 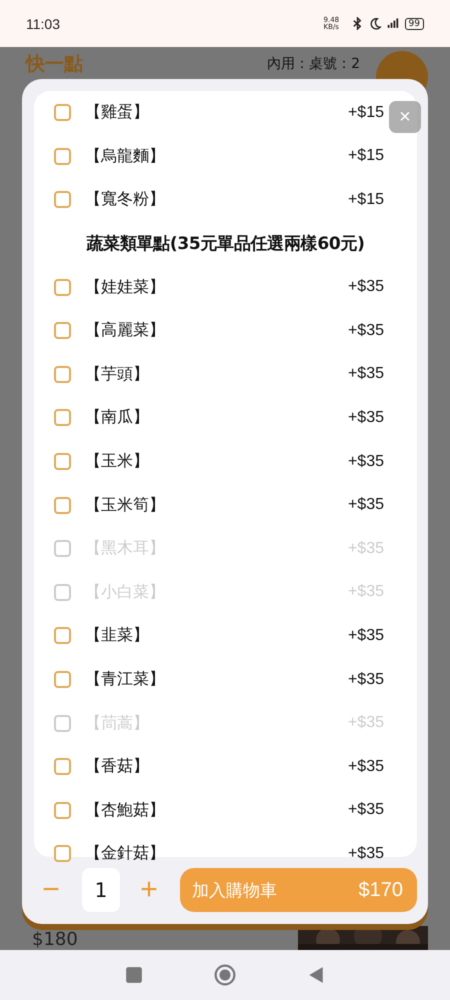 I want to click on option-name: 【芋頭】, so click(x=117, y=374).